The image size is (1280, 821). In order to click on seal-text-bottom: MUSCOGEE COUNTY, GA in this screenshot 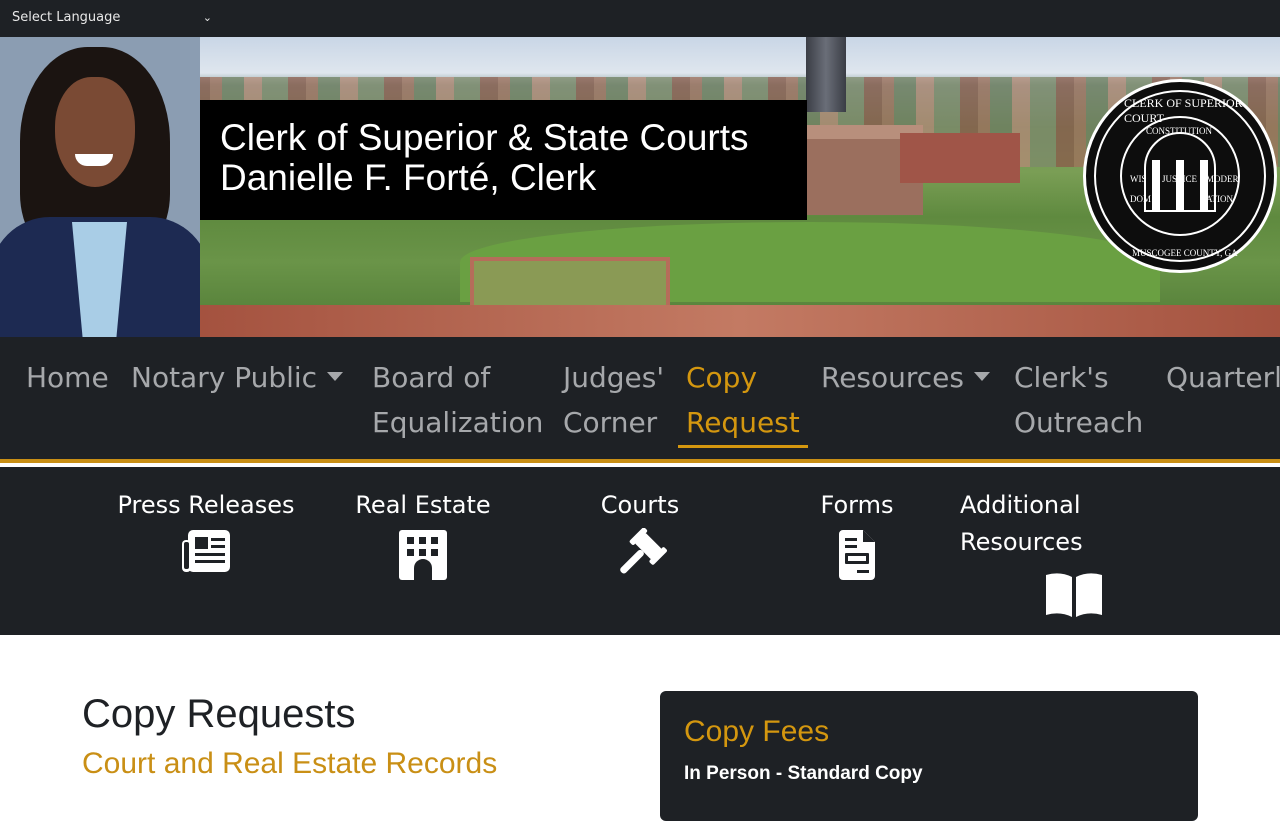, I will do `click(1185, 253)`.